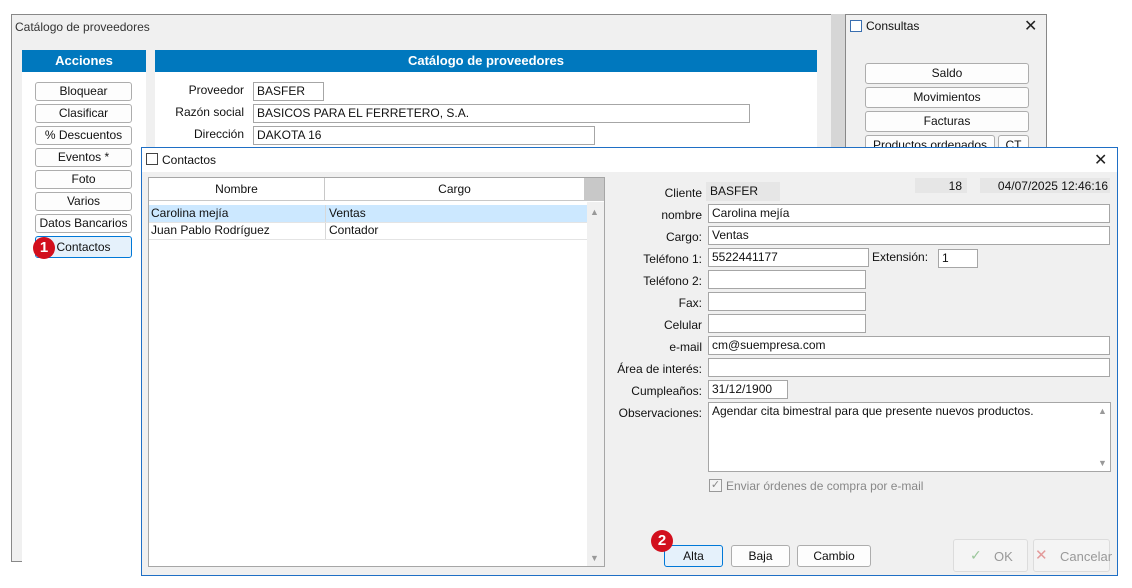 The height and width of the screenshot is (588, 1132). Describe the element at coordinates (693, 556) in the screenshot. I see `alta-button: Alta` at that location.